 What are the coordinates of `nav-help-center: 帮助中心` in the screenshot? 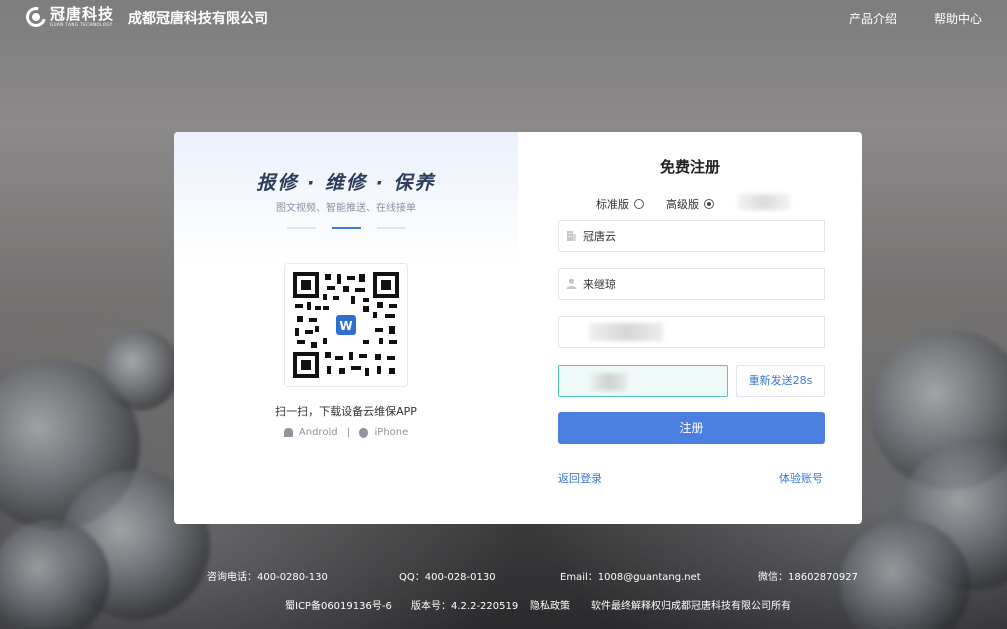 It's located at (958, 18).